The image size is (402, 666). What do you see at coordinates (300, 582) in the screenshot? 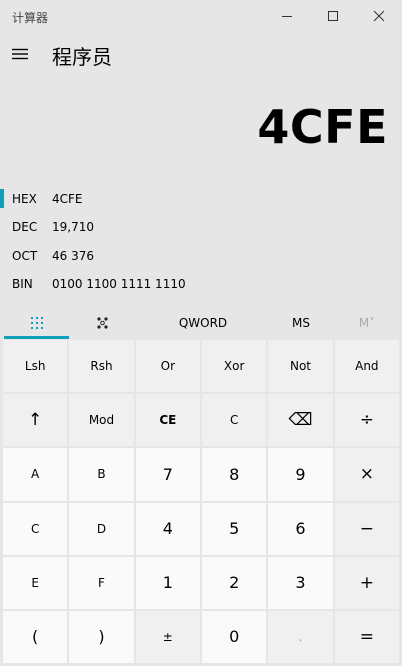
I see `digit-3-button: 3` at bounding box center [300, 582].